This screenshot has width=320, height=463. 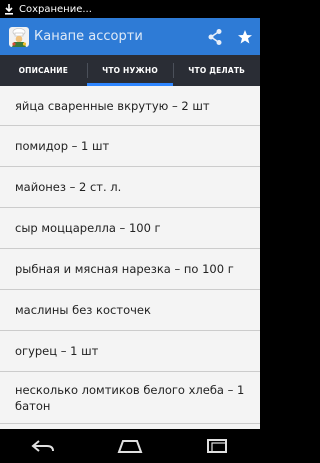 I want to click on download-icon, so click(x=9, y=9).